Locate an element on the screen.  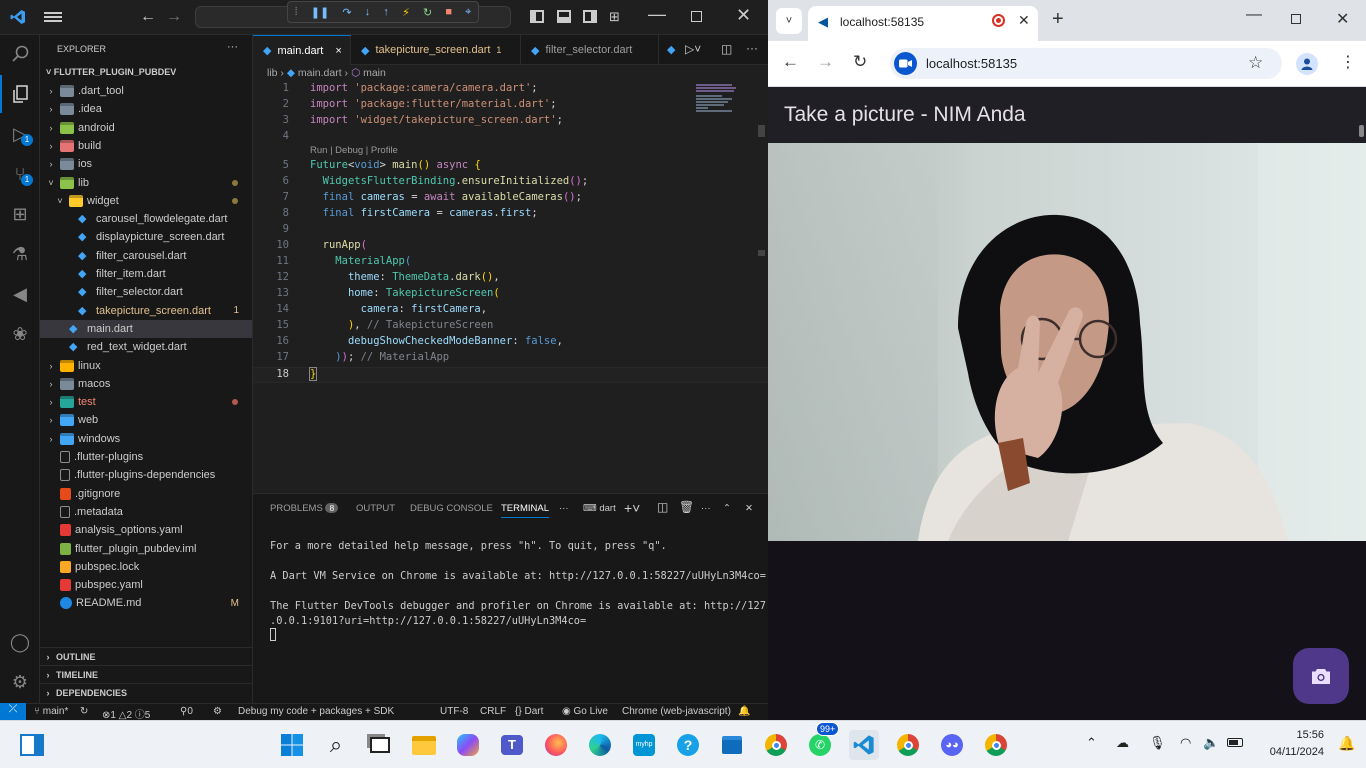
clock-date: 04/11/2024 is located at coordinates (1289, 752).